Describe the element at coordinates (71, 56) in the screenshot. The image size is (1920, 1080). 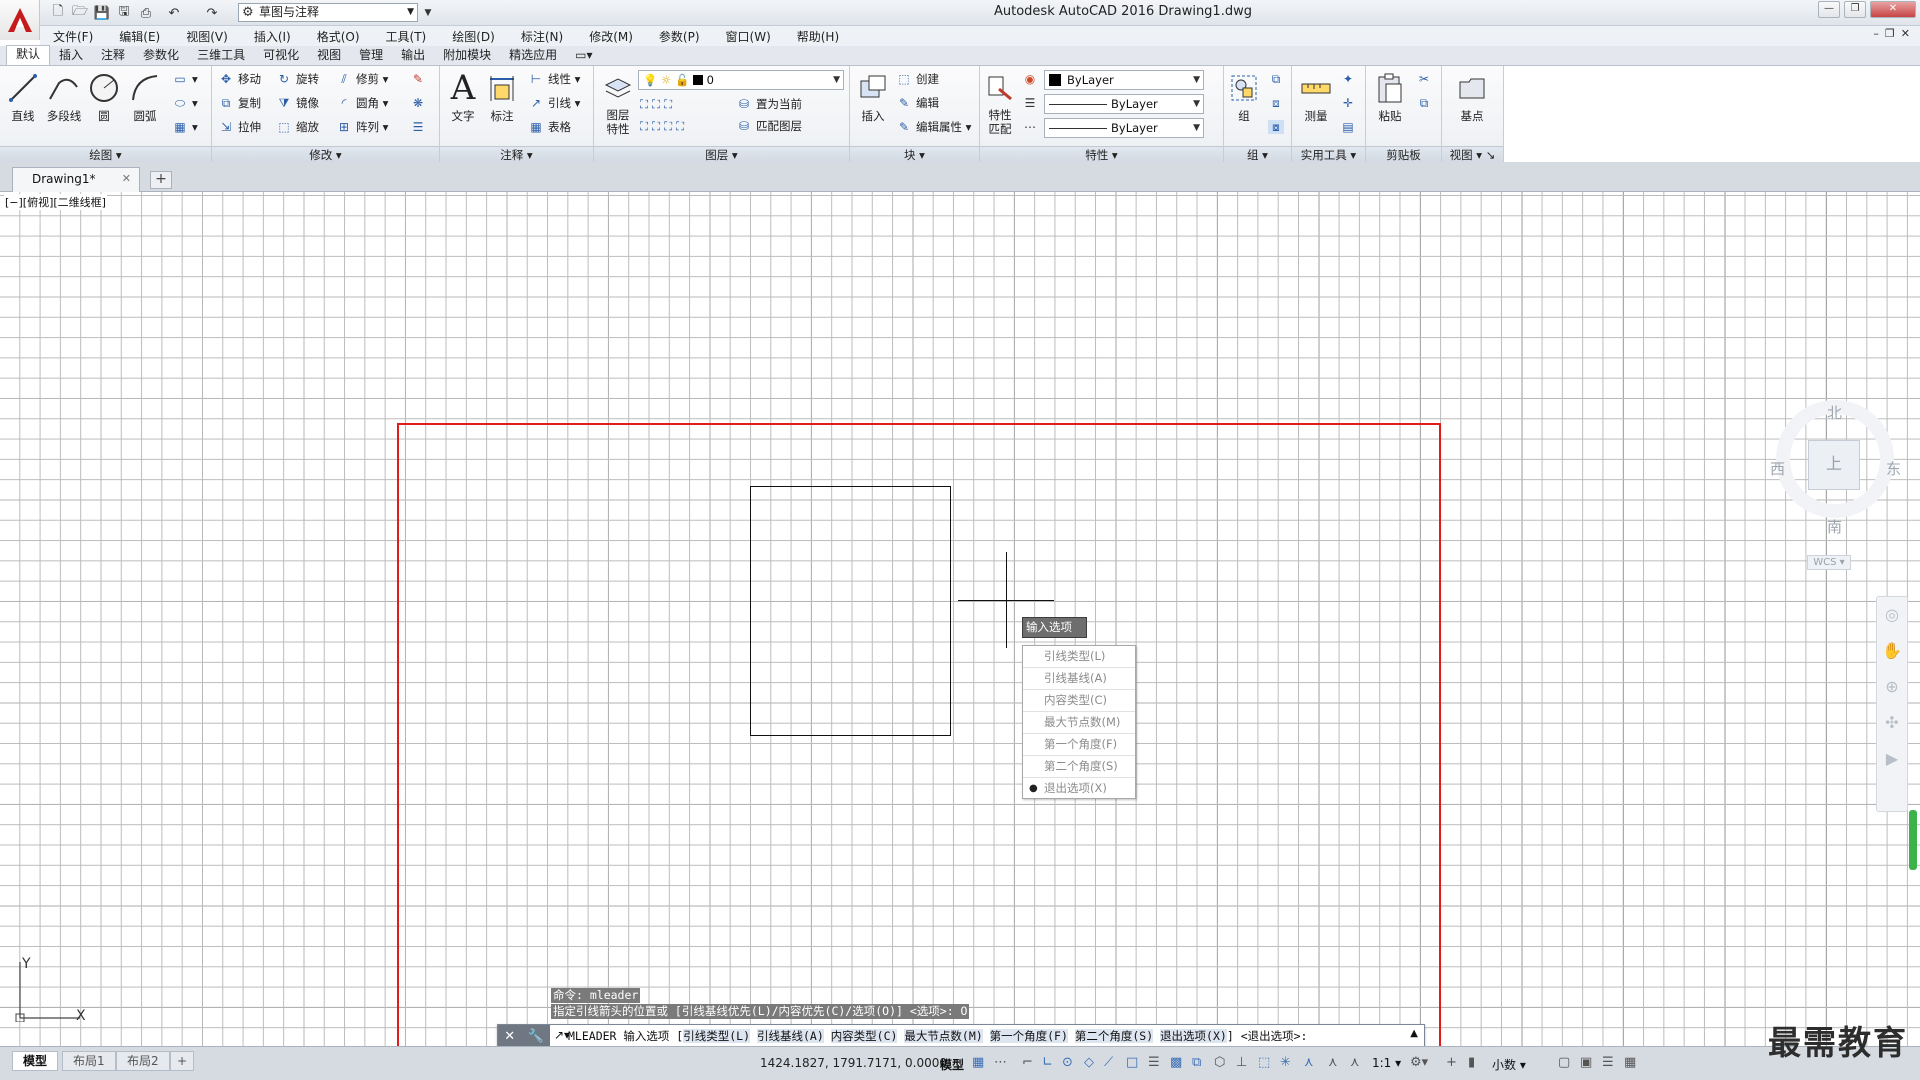
I see `tab-insert: 插入` at that location.